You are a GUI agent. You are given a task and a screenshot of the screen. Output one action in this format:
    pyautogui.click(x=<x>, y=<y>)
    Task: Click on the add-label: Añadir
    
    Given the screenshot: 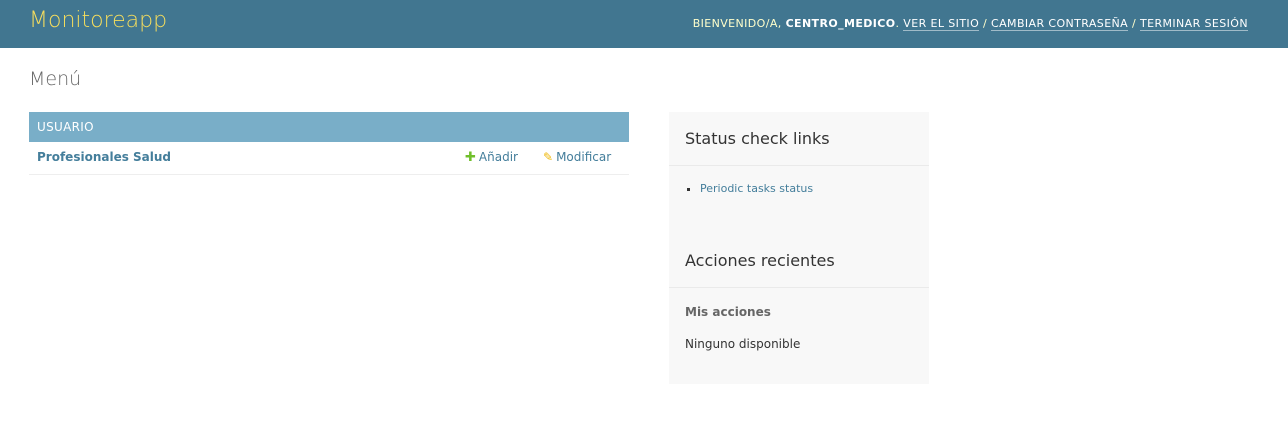 What is the action you would take?
    pyautogui.click(x=498, y=157)
    